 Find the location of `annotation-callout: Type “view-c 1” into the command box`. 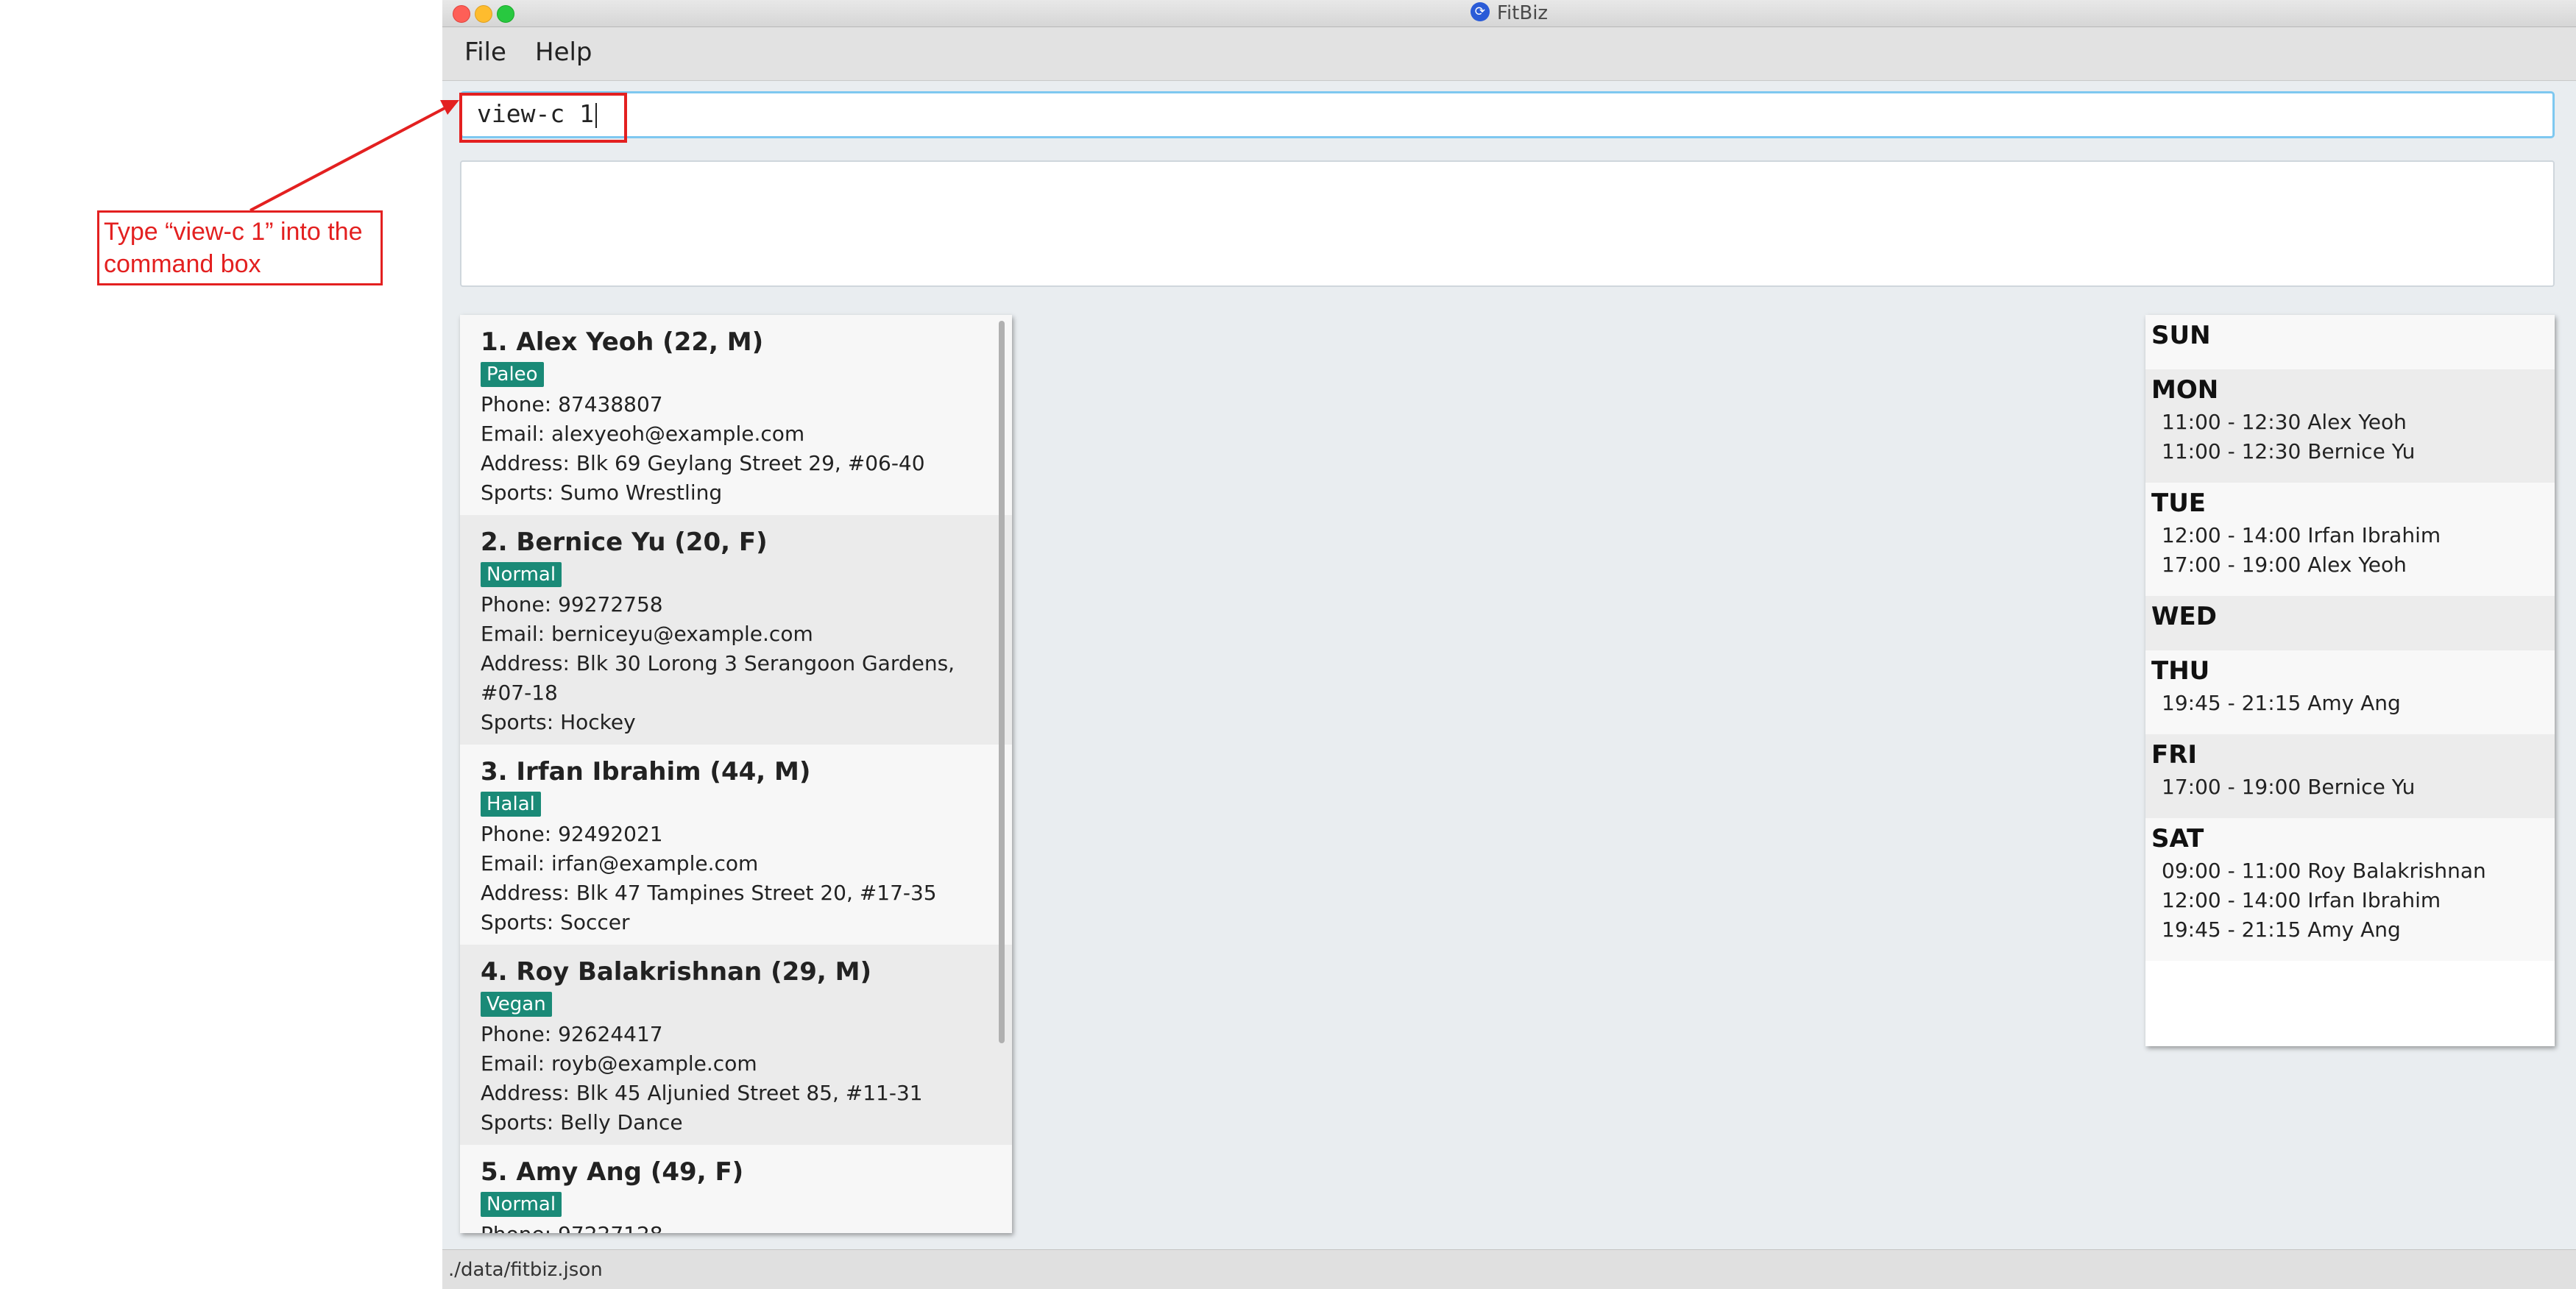

annotation-callout: Type “view-c 1” into the command box is located at coordinates (240, 248).